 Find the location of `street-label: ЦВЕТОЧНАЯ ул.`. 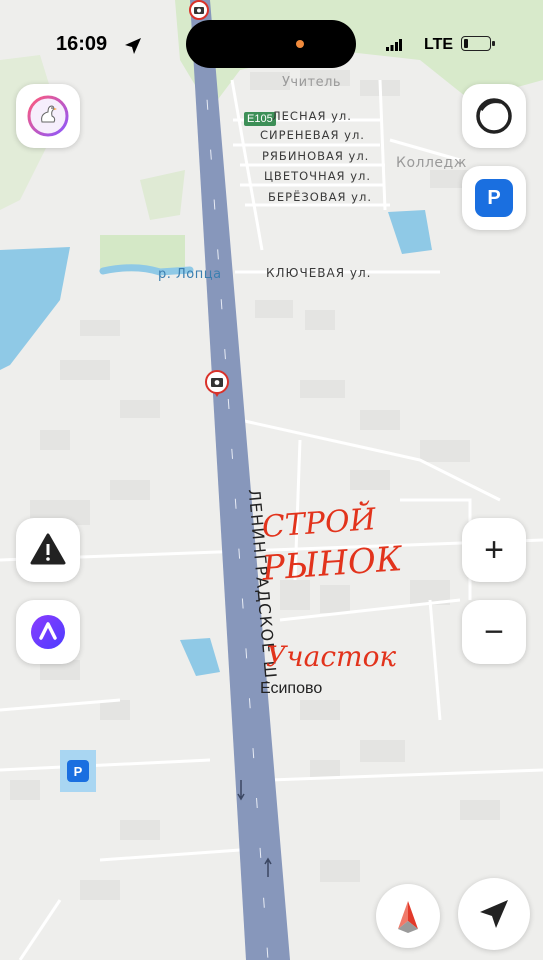

street-label: ЦВЕТОЧНАЯ ул. is located at coordinates (318, 176).